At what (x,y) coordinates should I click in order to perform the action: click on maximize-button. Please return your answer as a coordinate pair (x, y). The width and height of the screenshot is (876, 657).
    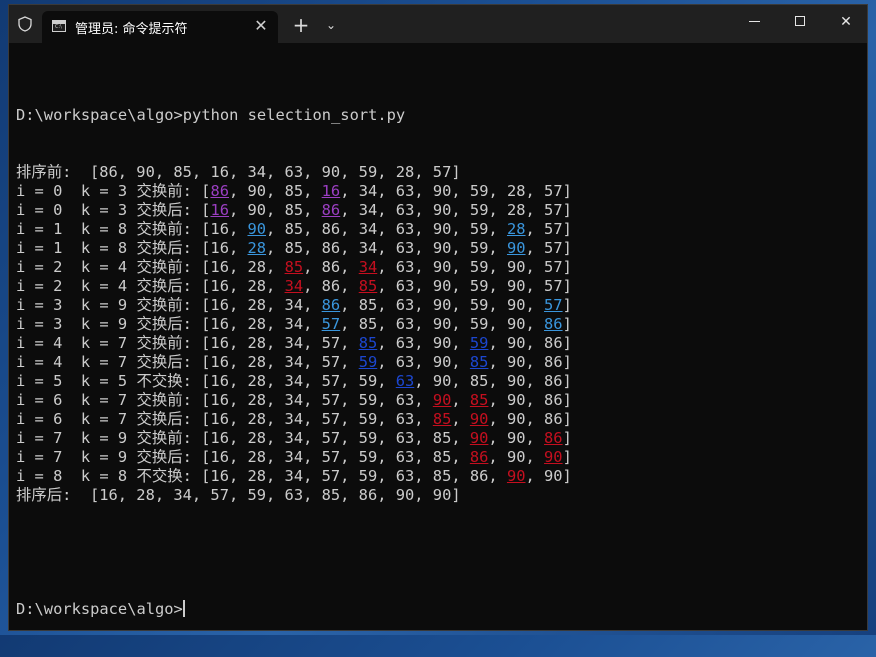
    Looking at the image, I should click on (801, 22).